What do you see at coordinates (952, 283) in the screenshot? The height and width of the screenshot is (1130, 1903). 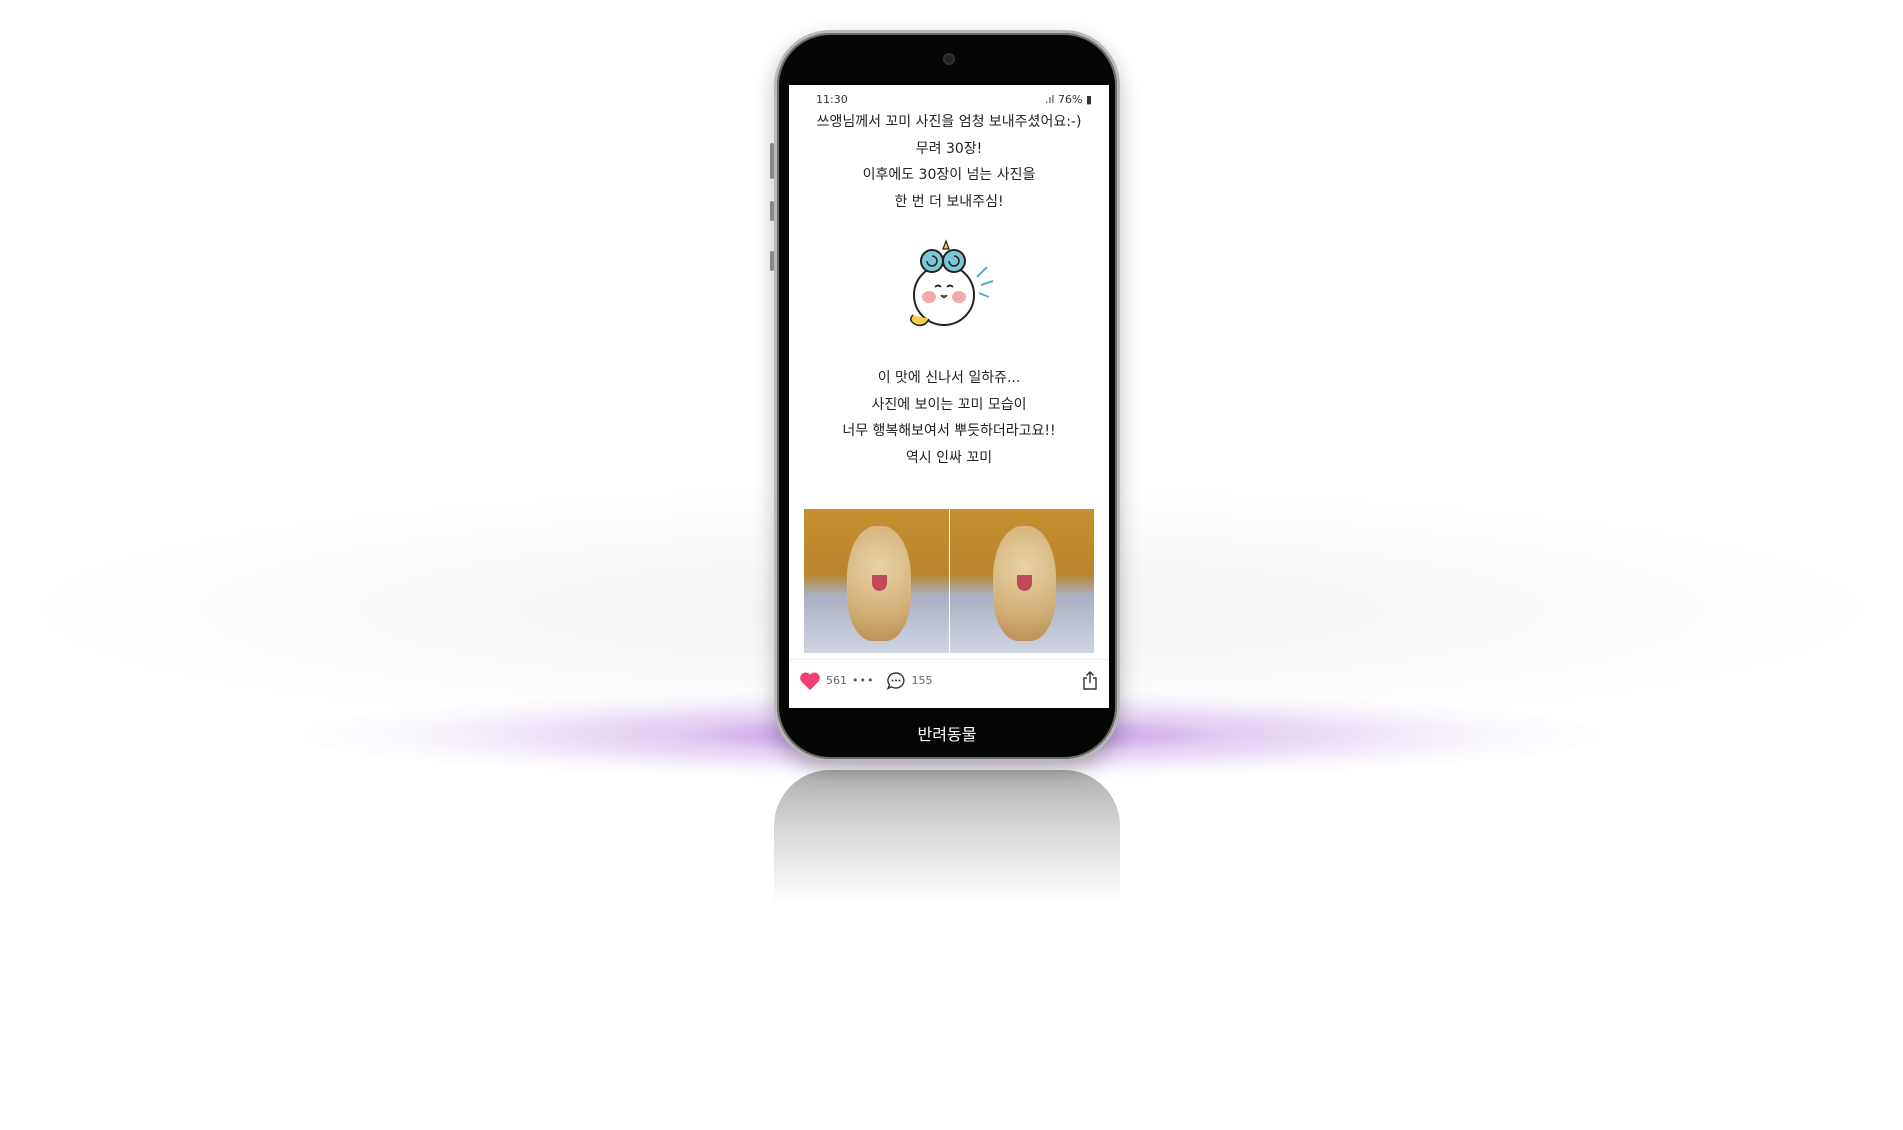 I see `mascot-sticker` at bounding box center [952, 283].